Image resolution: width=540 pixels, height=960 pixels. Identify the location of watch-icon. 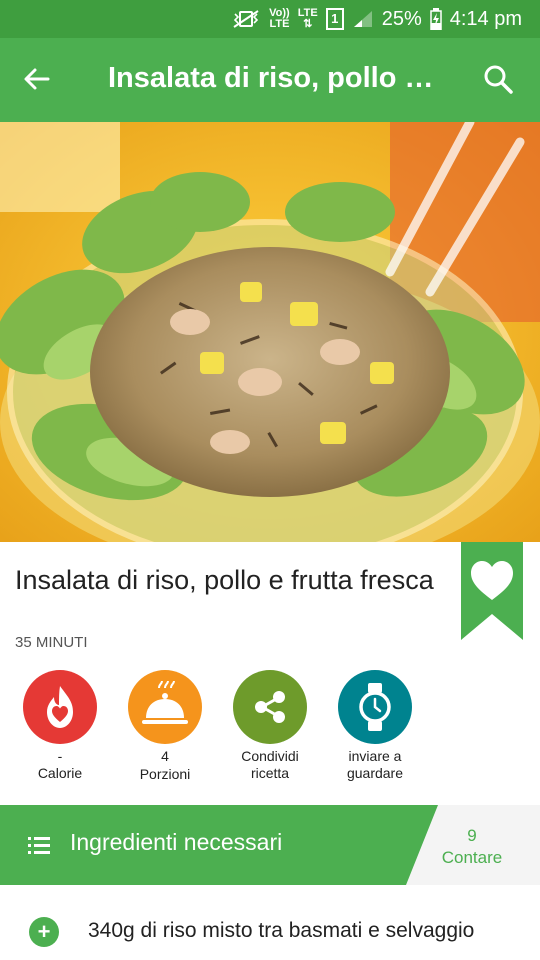
(375, 707).